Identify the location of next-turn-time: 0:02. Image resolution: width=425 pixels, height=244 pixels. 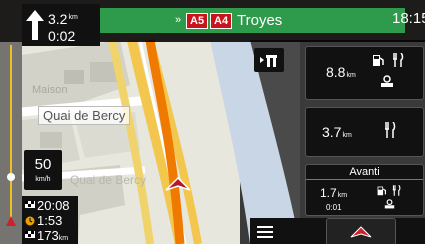
(62, 36).